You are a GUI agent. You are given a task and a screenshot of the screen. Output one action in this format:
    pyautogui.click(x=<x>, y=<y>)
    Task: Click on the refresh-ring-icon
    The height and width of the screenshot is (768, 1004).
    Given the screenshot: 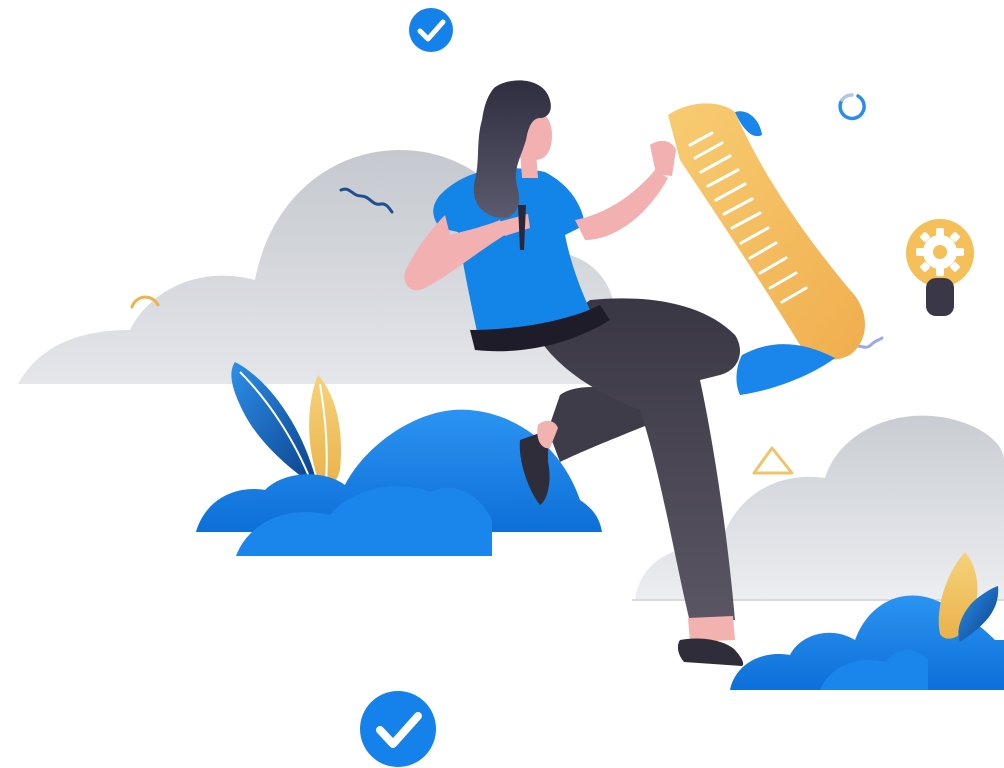 What is the action you would take?
    pyautogui.click(x=852, y=107)
    